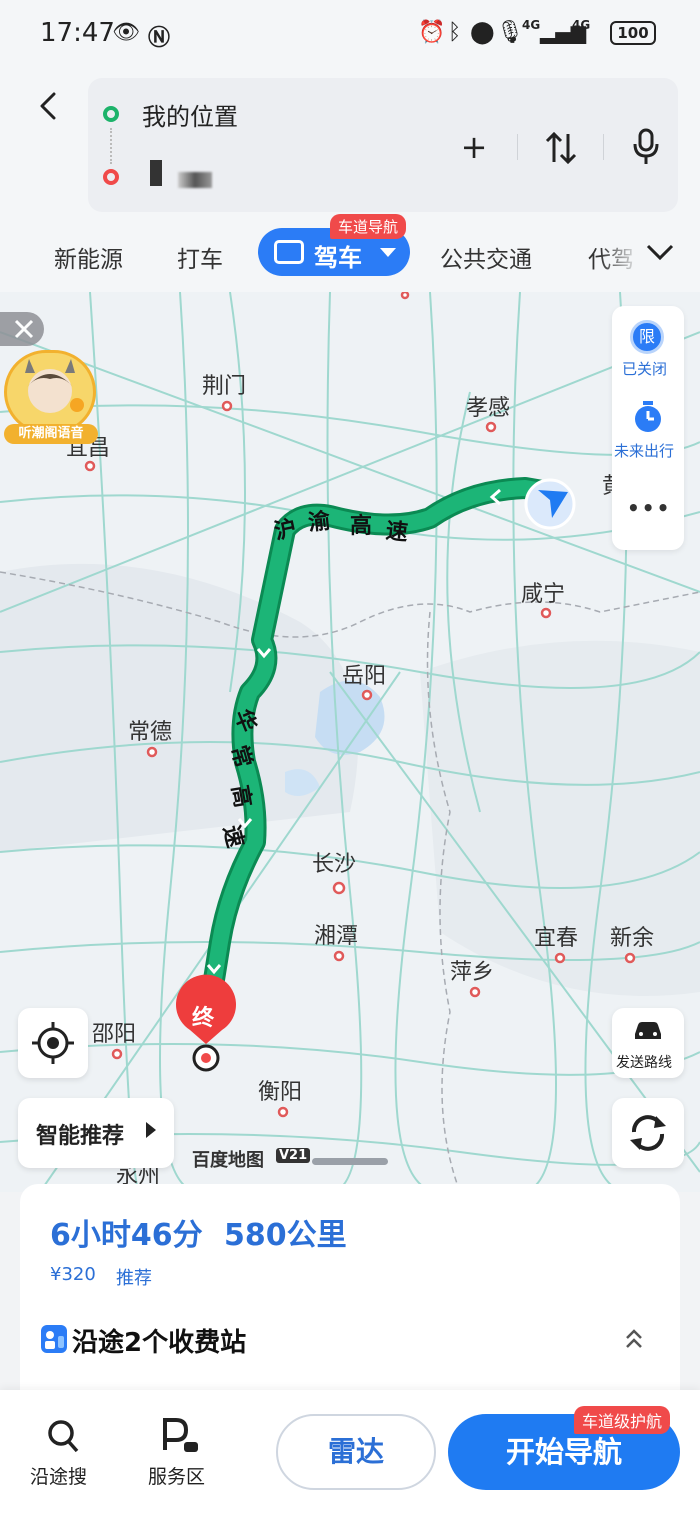 This screenshot has height=1516, width=700. I want to click on more-icon: •••, so click(649, 508).